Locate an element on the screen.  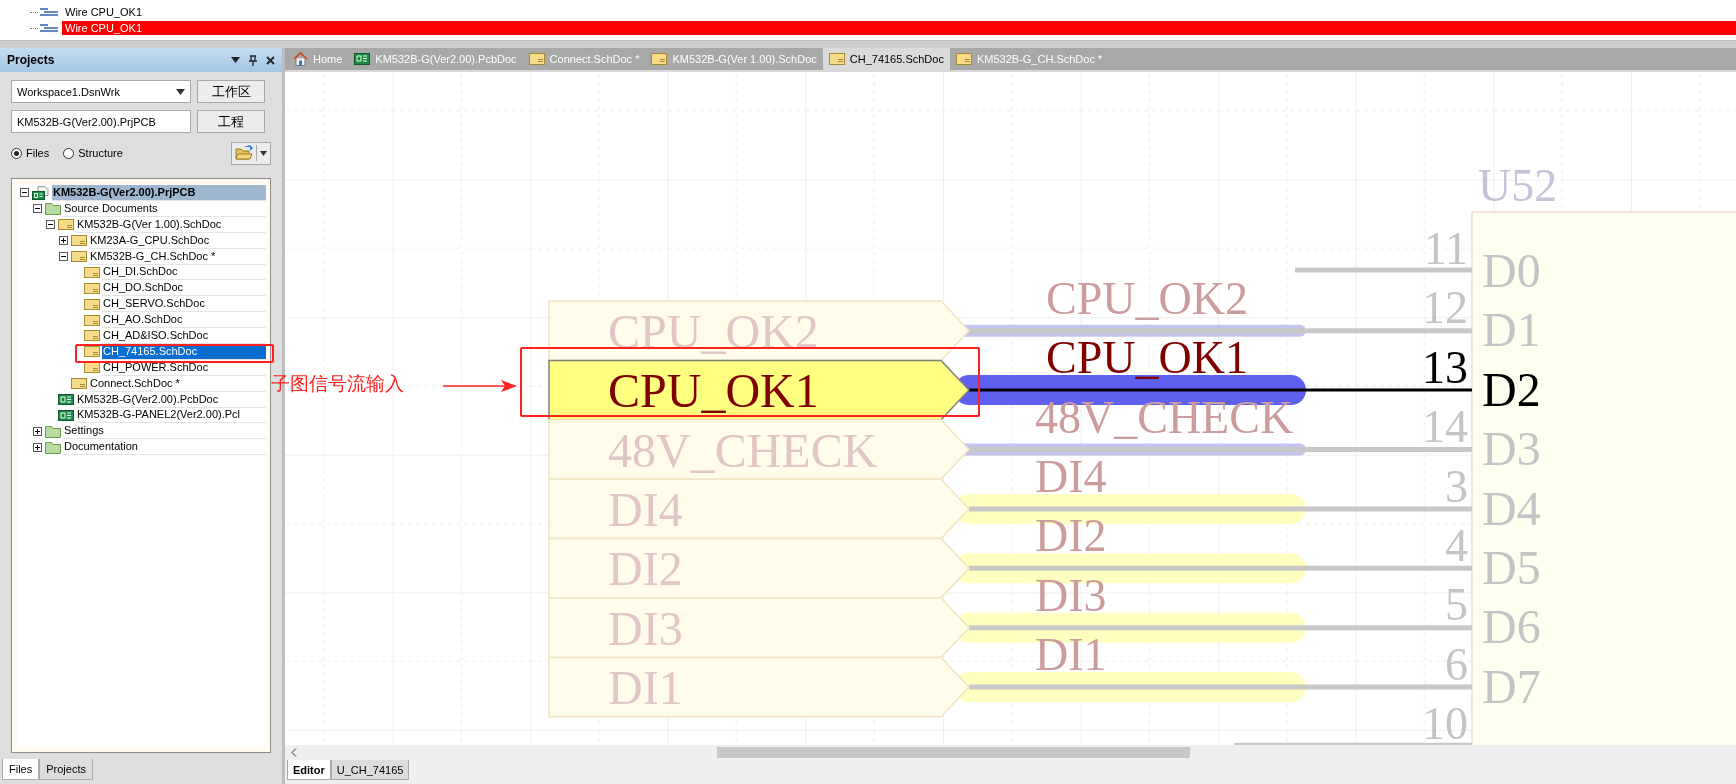
pin-name: D0 is located at coordinates (1511, 270).